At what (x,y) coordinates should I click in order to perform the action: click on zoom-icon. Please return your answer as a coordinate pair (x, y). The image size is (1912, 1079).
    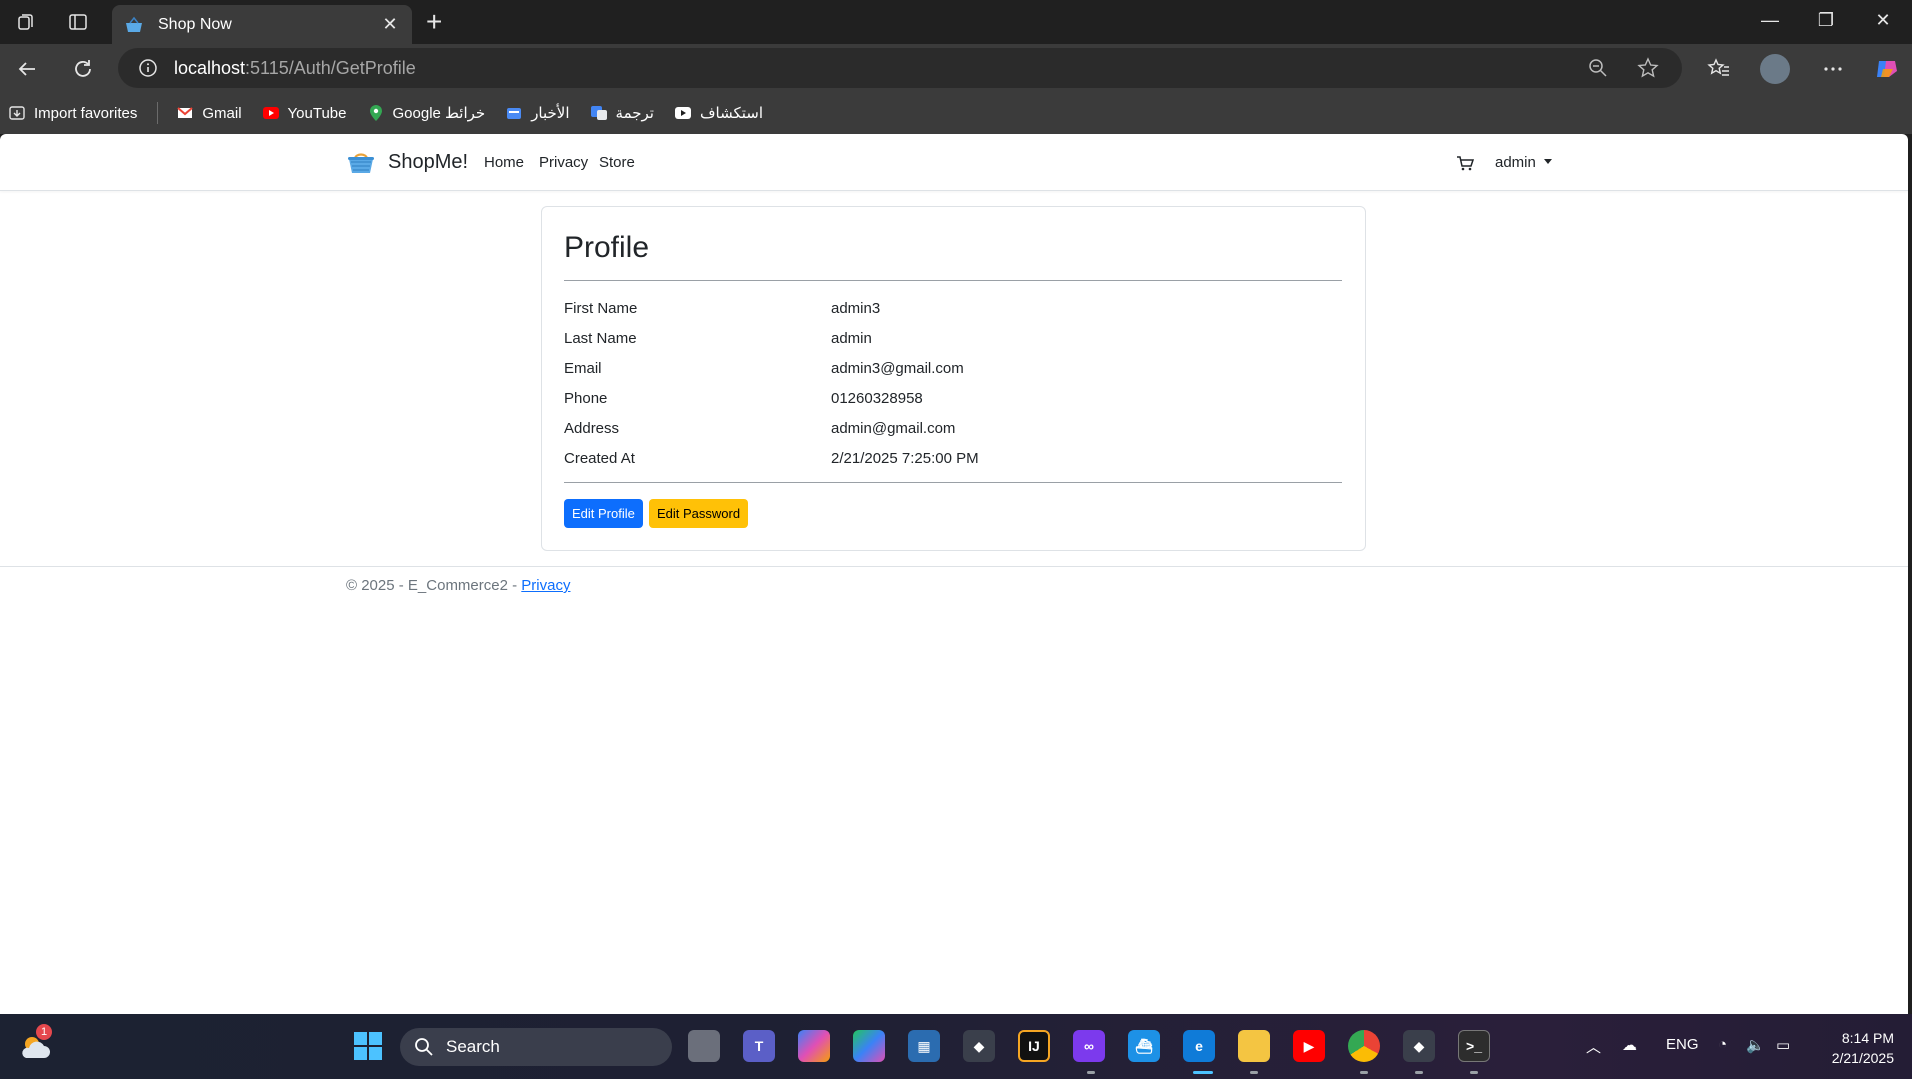
    Looking at the image, I should click on (1598, 68).